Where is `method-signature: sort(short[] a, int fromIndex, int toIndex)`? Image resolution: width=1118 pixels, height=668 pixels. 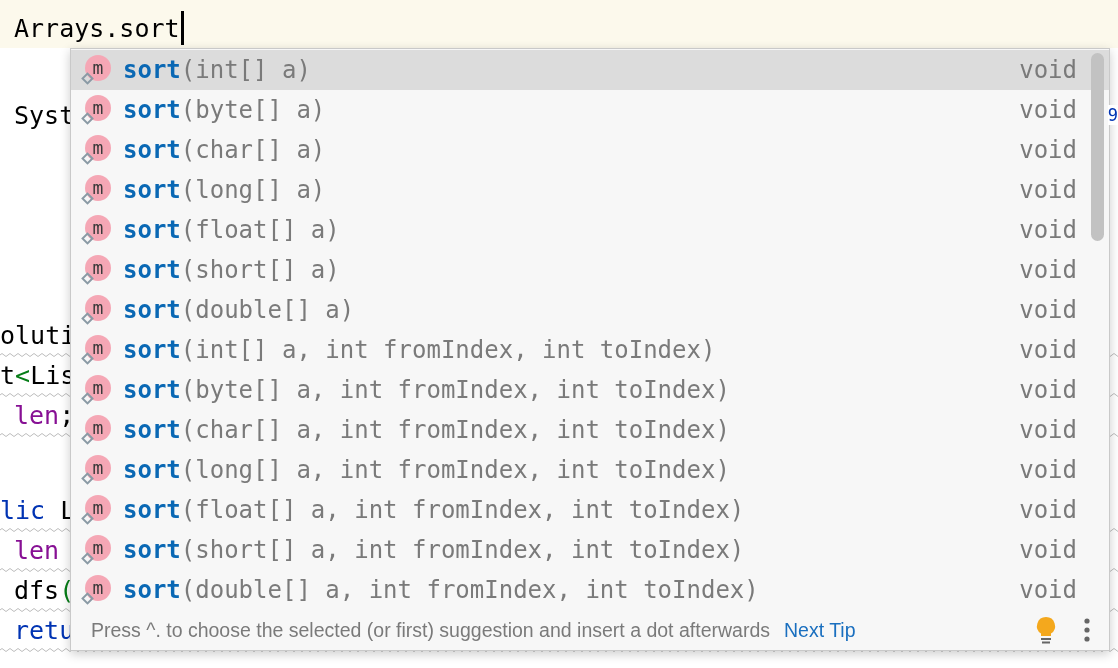 method-signature: sort(short[] a, int fromIndex, int toIndex) is located at coordinates (434, 550).